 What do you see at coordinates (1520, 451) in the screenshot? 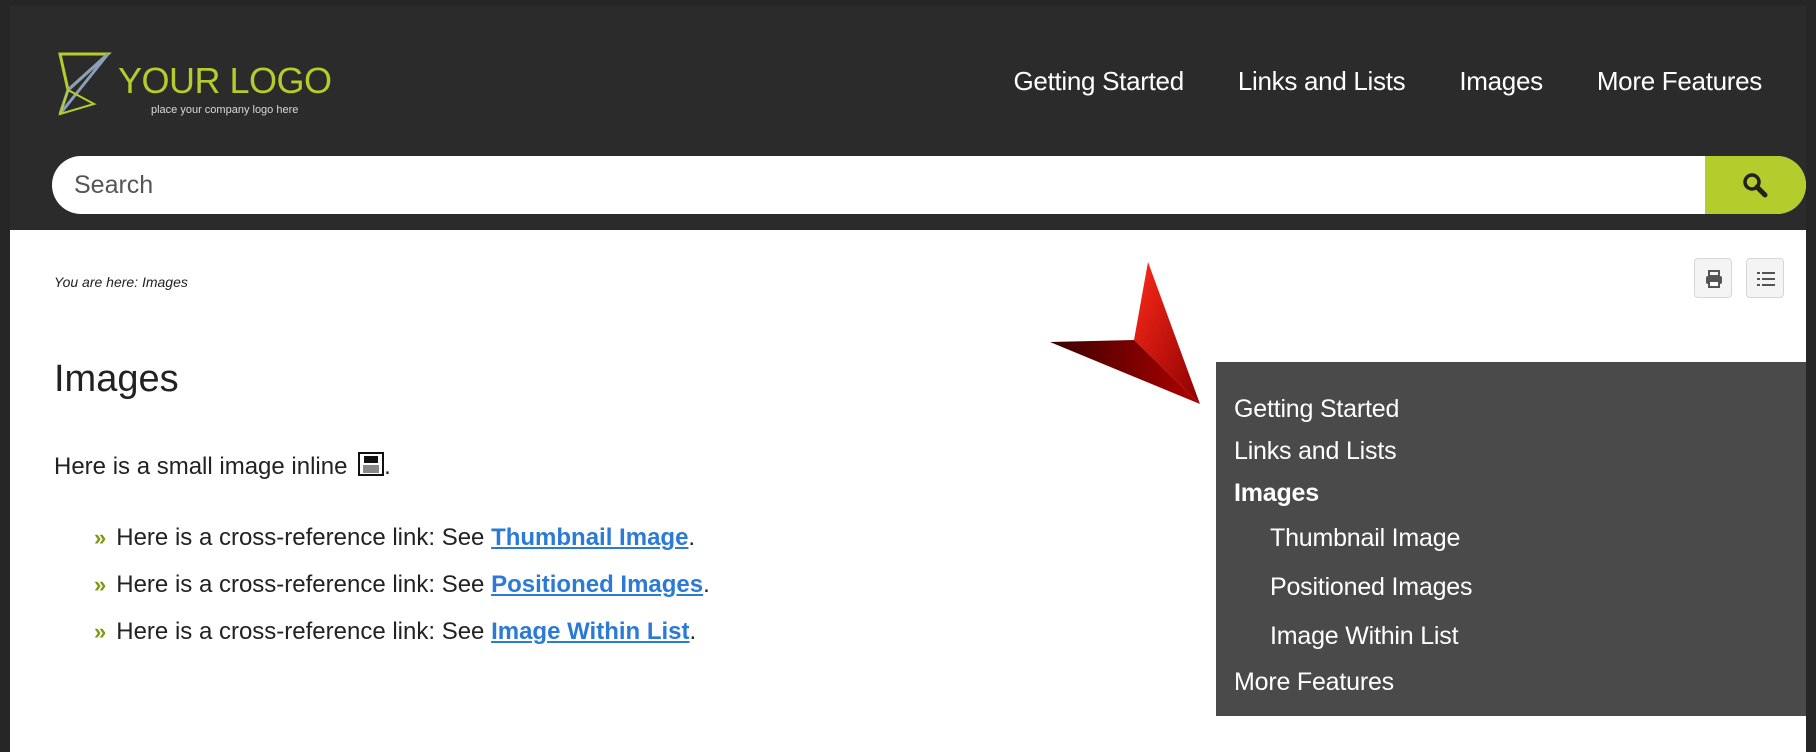
I see `side-item-links-and-lists: Links and Lists` at bounding box center [1520, 451].